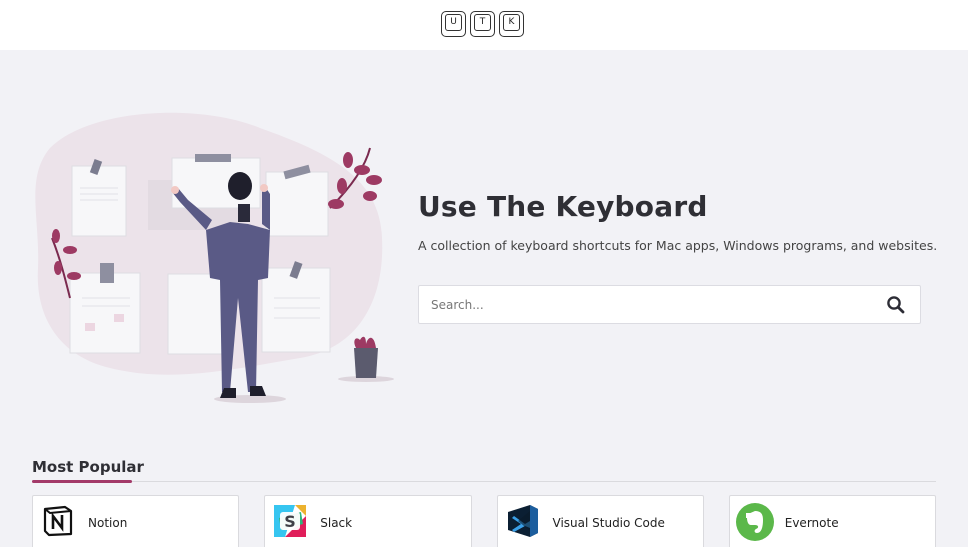  I want to click on popular-apps-list: Notion S Slack Visual Studio Code Everno, so click(484, 521).